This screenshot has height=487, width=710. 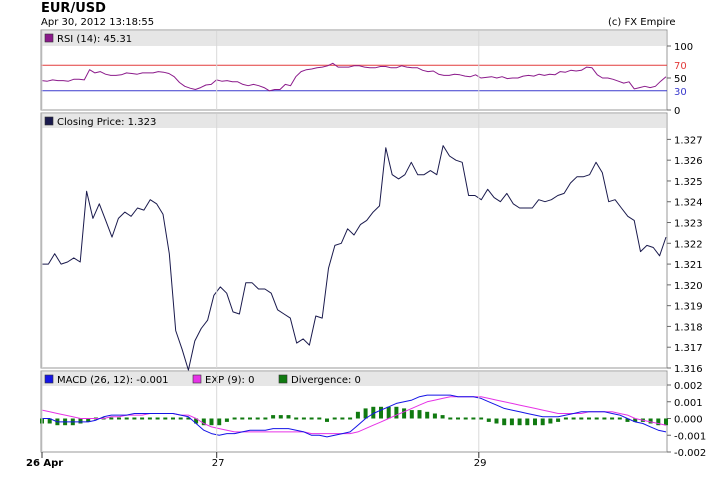 I want to click on rsi-legend-label: RSI (14): 45.31, so click(x=94, y=39).